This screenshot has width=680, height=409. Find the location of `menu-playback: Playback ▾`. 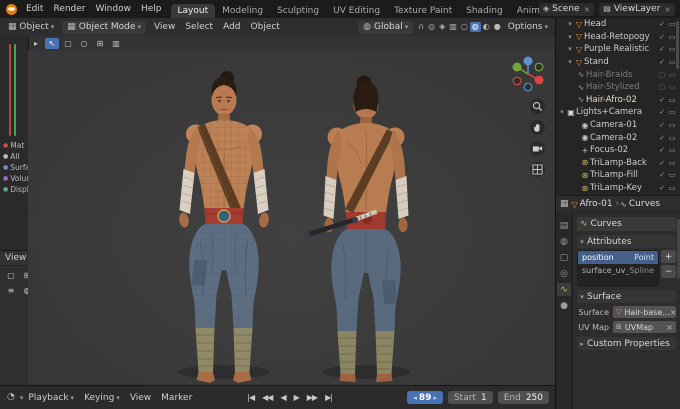

menu-playback: Playback ▾ is located at coordinates (51, 398).